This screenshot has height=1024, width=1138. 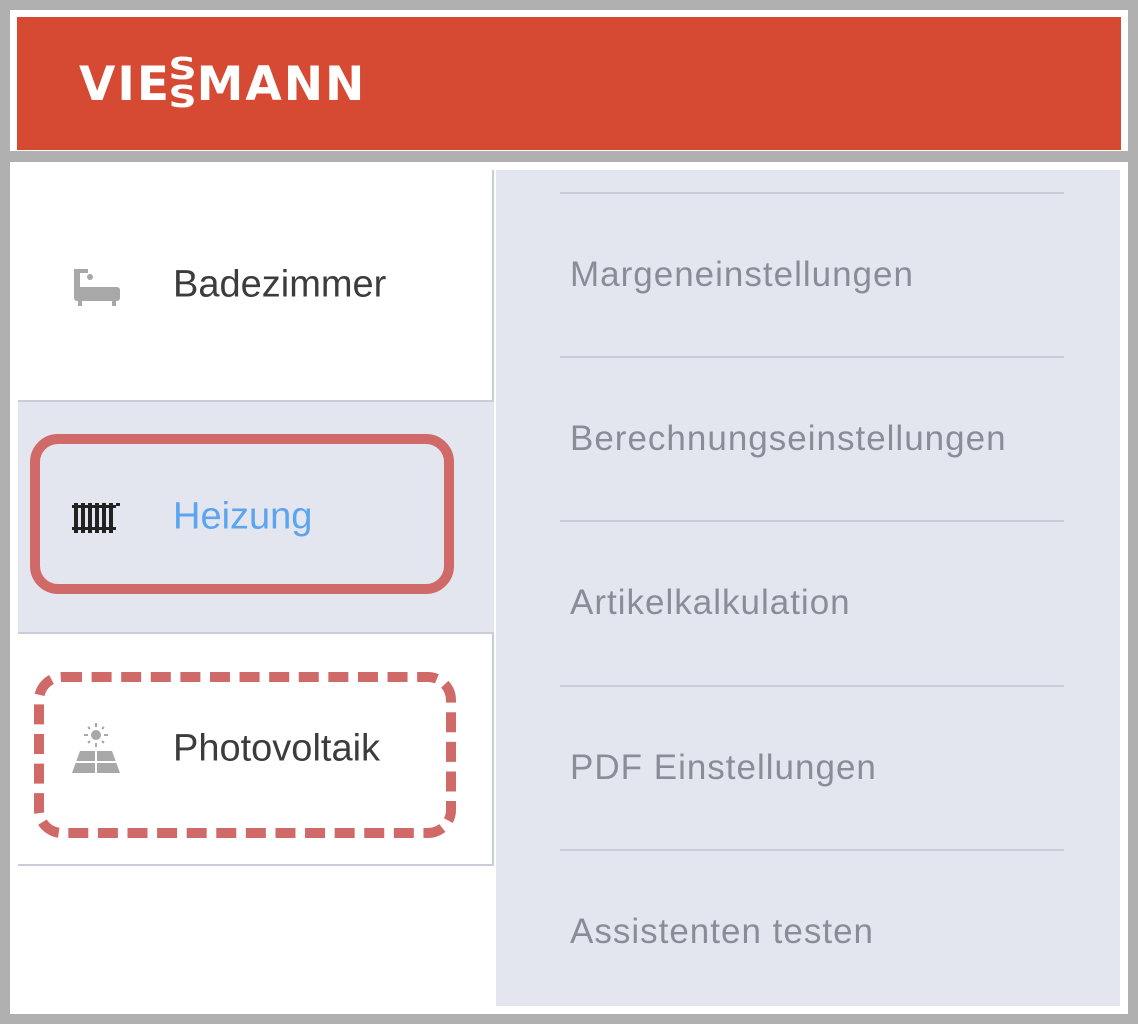 I want to click on menu-item-assistenten-testen: Assistenten testen, so click(x=812, y=927).